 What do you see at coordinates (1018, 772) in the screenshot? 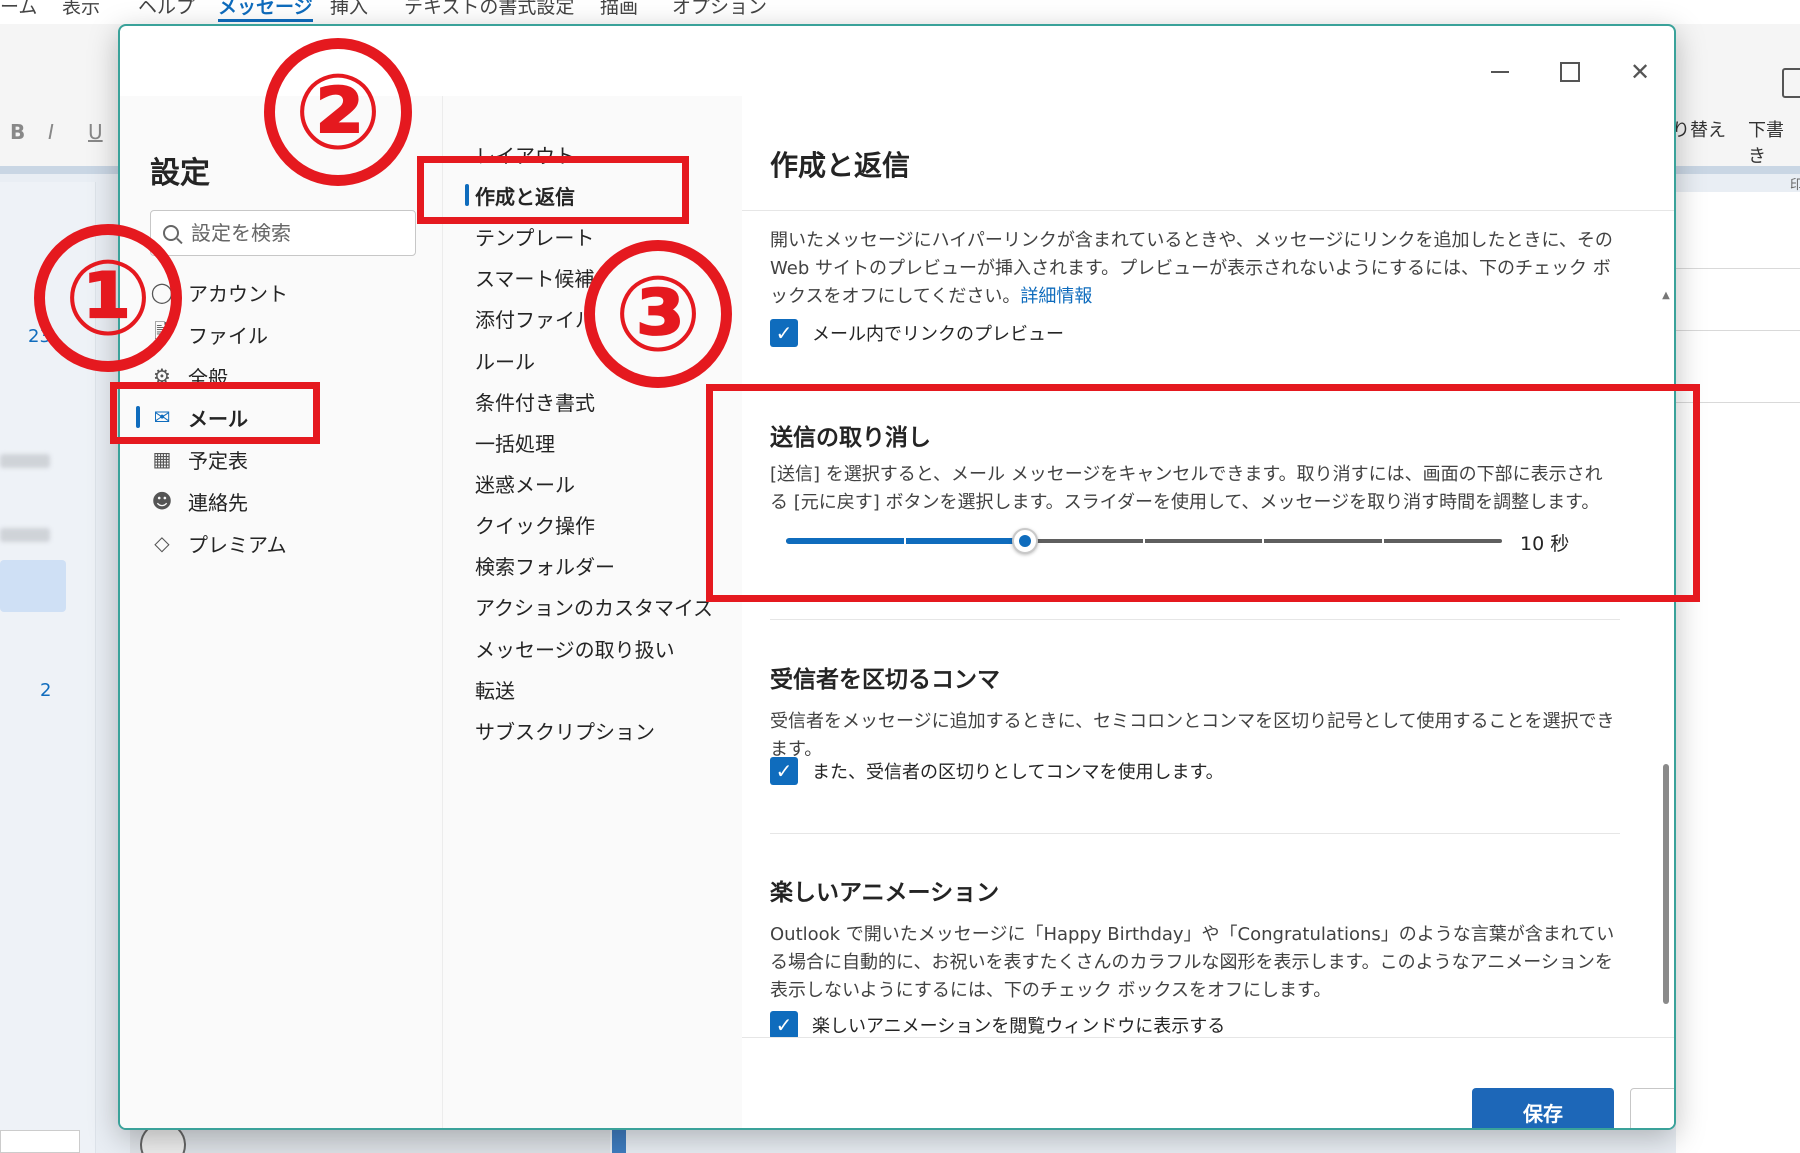
I see `checkbox-label: また、受信者の区切りとしてコンマを使用します。` at bounding box center [1018, 772].